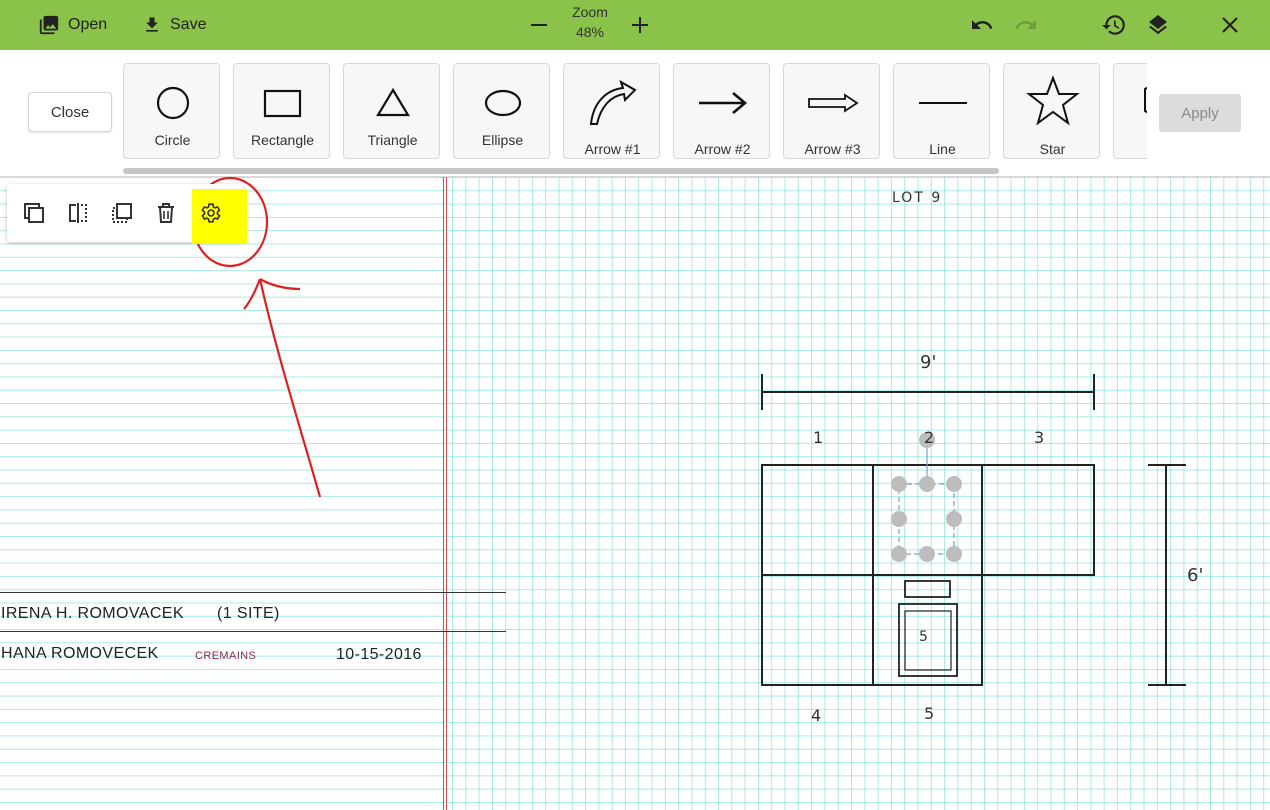 This screenshot has height=810, width=1270. Describe the element at coordinates (282, 103) in the screenshot. I see `rectangle-icon` at that location.